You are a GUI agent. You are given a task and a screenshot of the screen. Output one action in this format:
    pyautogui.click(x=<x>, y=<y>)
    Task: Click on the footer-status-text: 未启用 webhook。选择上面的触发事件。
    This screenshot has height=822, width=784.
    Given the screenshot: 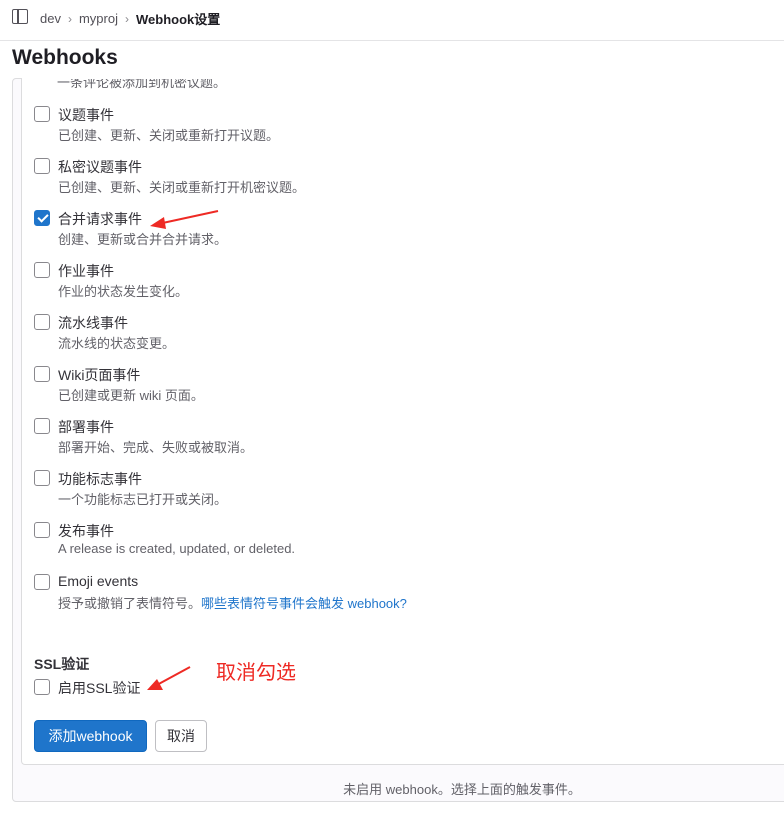 What is the action you would take?
    pyautogui.click(x=462, y=789)
    